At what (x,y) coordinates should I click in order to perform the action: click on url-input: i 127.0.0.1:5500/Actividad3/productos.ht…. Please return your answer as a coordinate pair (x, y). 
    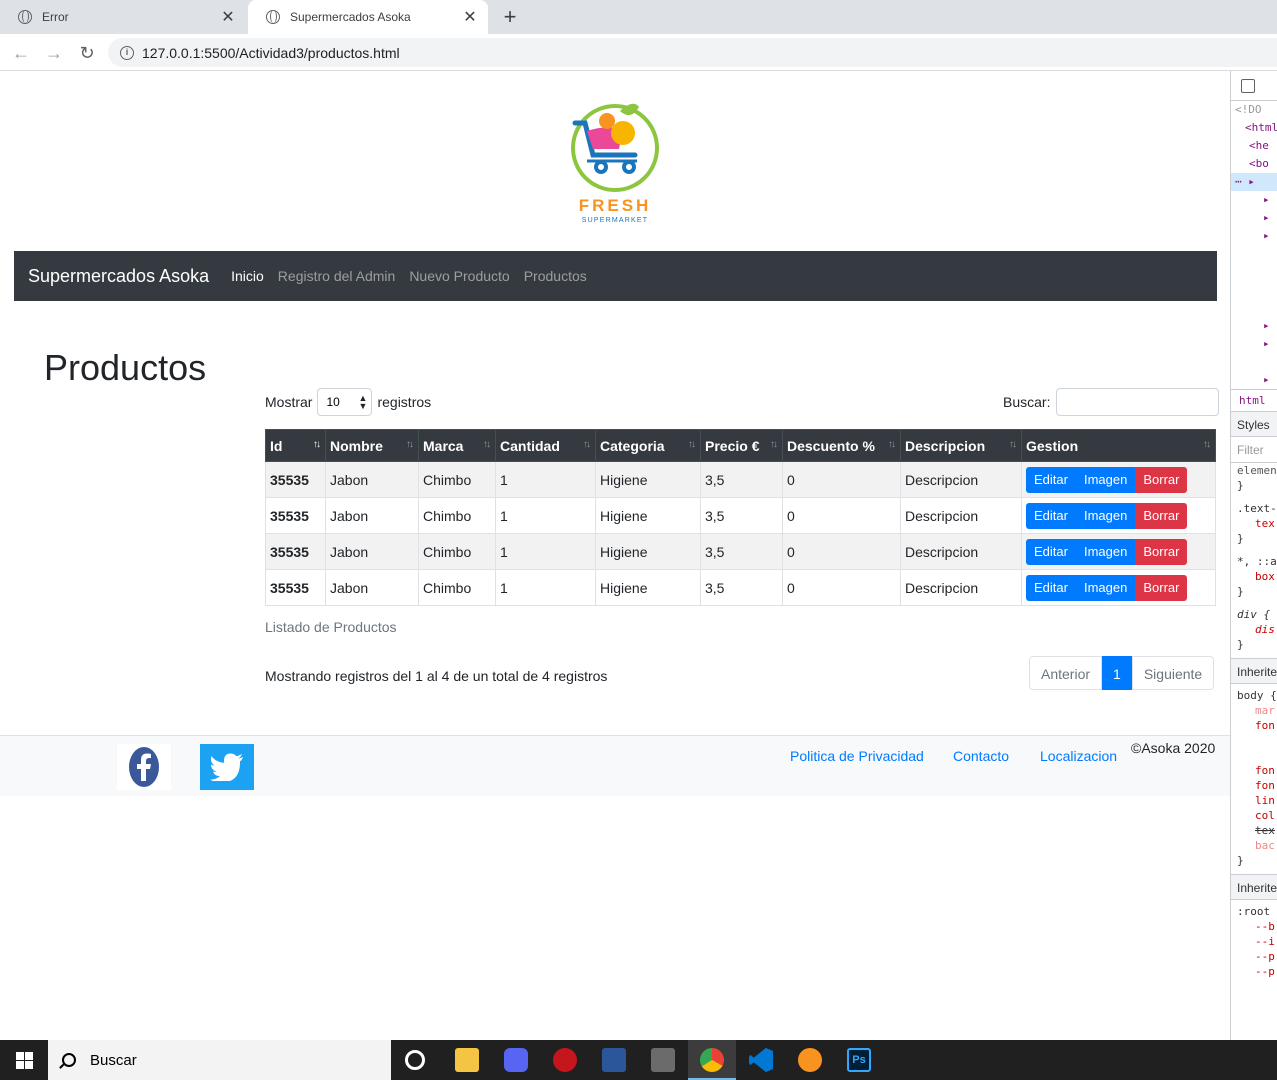
    Looking at the image, I should click on (692, 52).